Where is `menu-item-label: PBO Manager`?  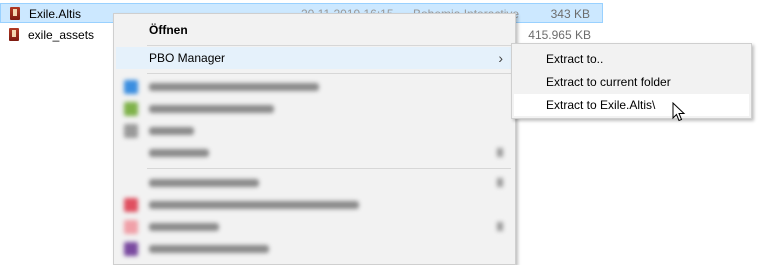 menu-item-label: PBO Manager is located at coordinates (187, 58).